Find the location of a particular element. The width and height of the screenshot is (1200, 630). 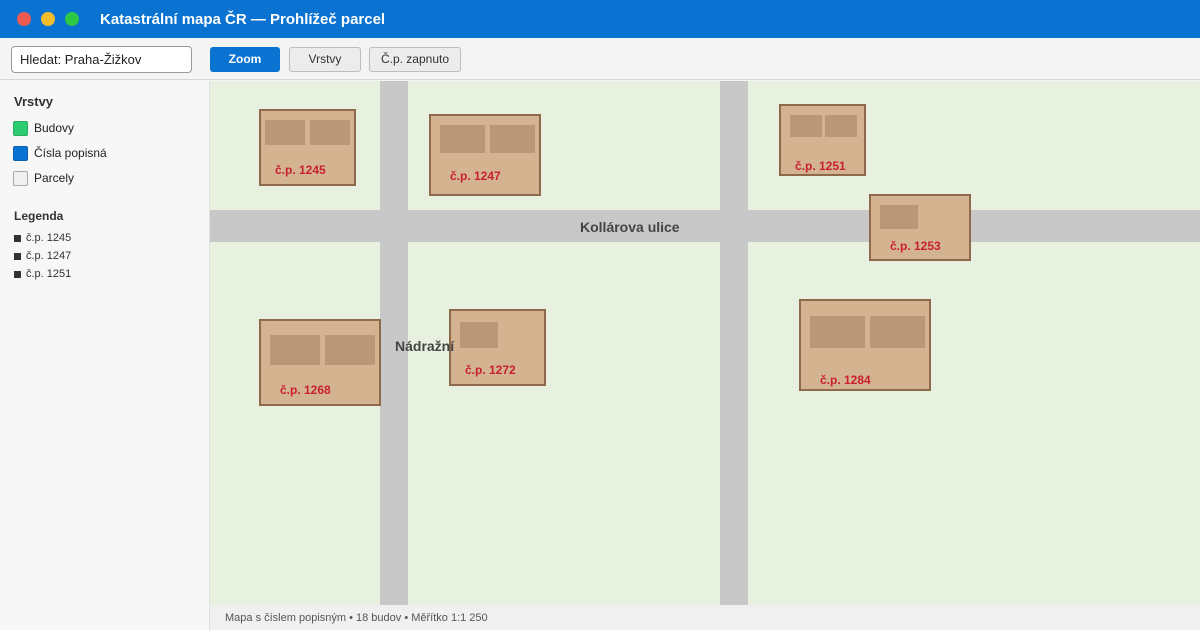

house-numbers-toggle-button: Č.p. zapnuto is located at coordinates (415, 59).